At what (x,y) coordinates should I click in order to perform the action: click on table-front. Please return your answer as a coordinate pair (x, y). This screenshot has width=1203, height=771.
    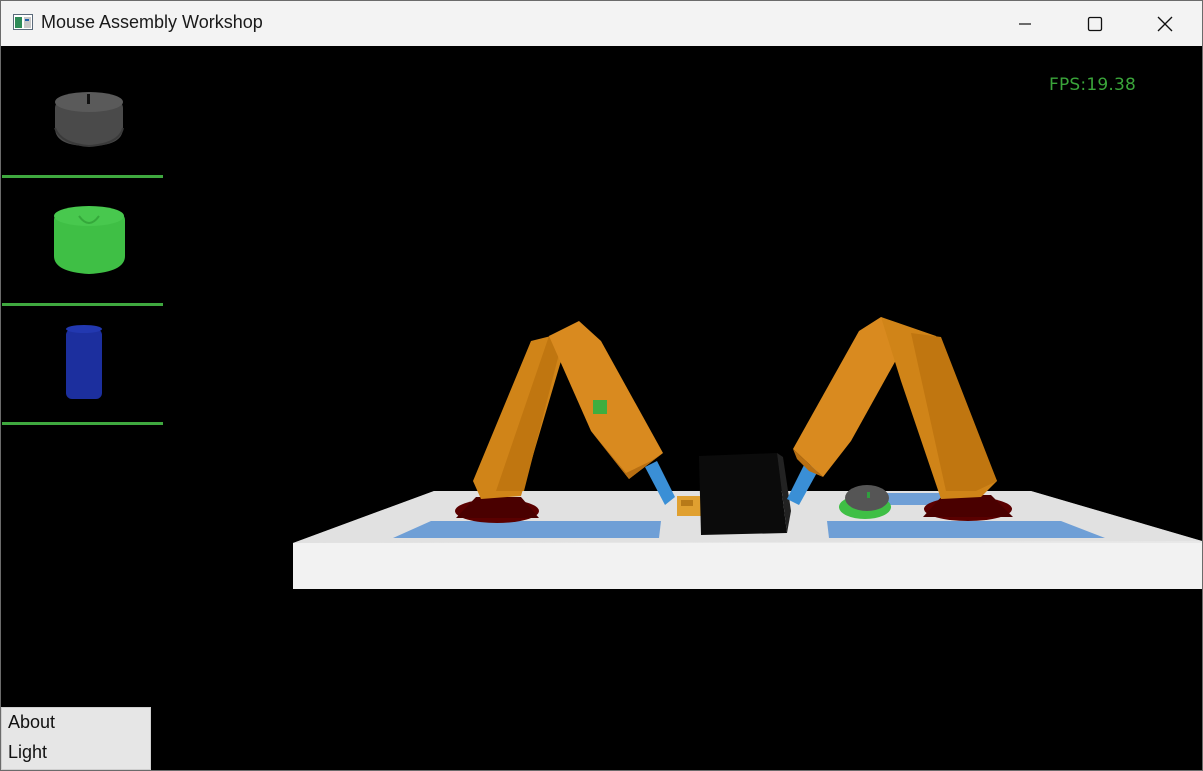
    Looking at the image, I should click on (747, 566).